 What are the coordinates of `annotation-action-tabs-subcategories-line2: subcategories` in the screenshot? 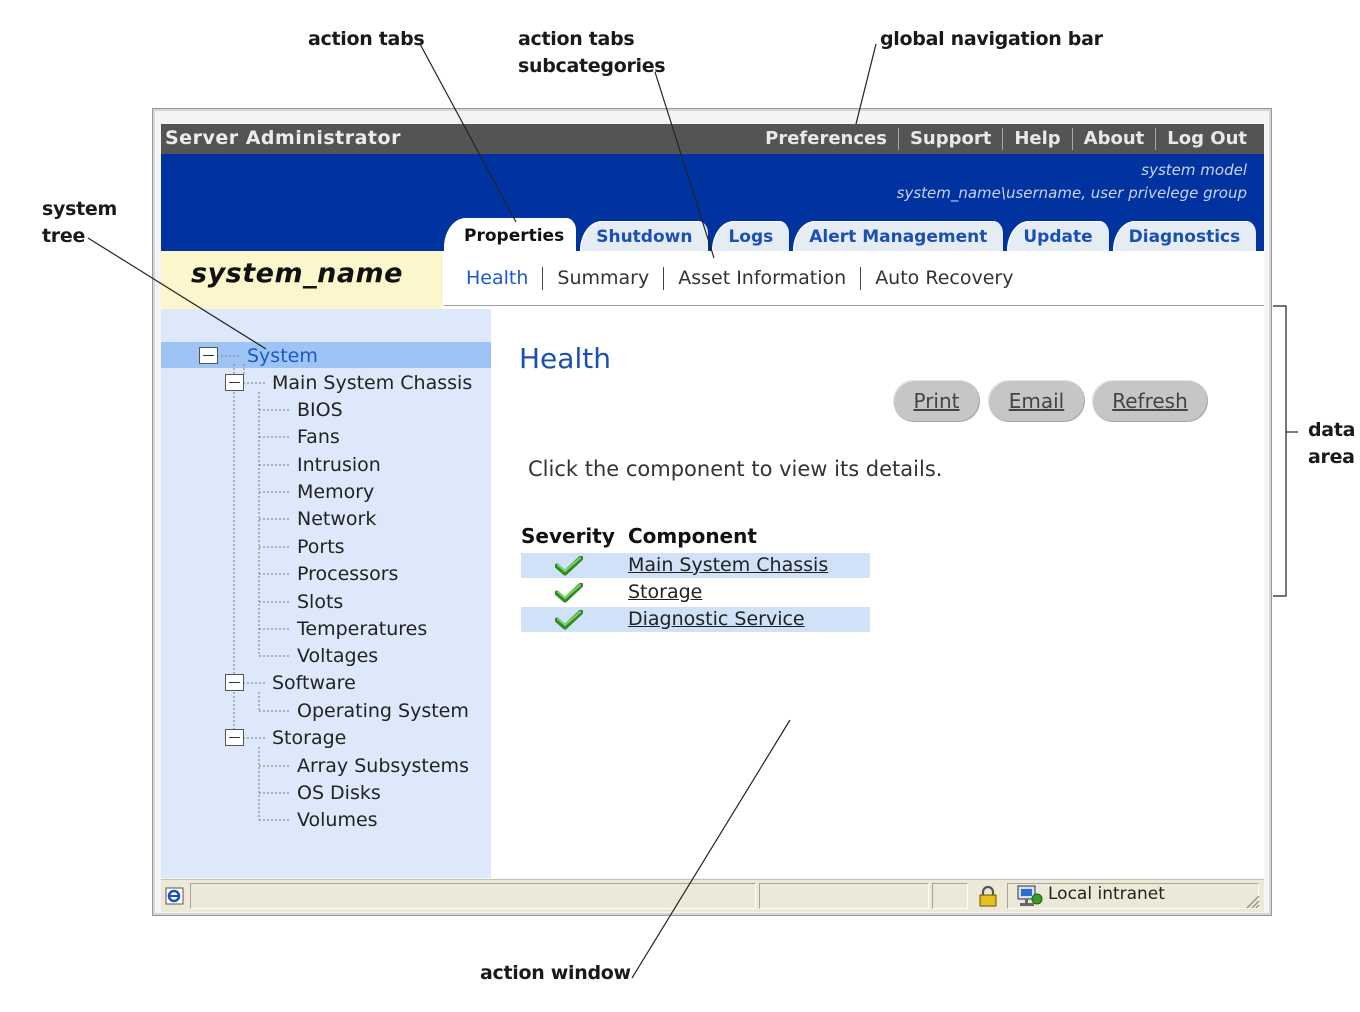 It's located at (592, 66).